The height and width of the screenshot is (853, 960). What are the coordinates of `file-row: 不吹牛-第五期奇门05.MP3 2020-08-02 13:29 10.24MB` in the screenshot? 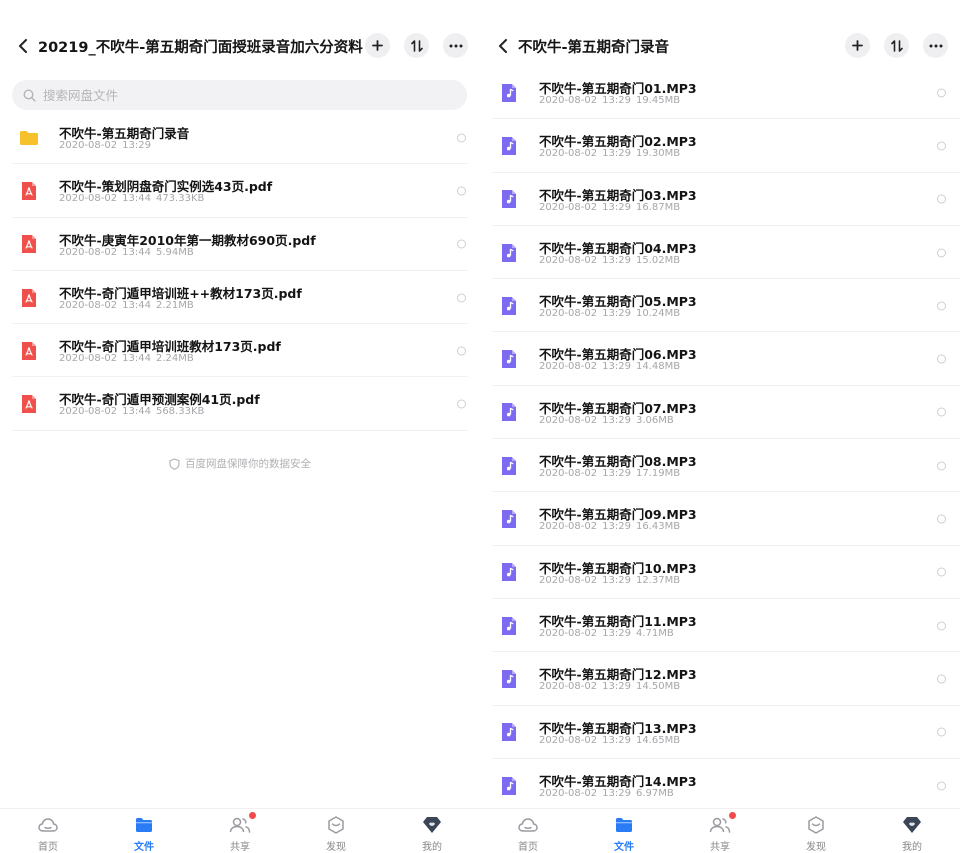 It's located at (720, 306).